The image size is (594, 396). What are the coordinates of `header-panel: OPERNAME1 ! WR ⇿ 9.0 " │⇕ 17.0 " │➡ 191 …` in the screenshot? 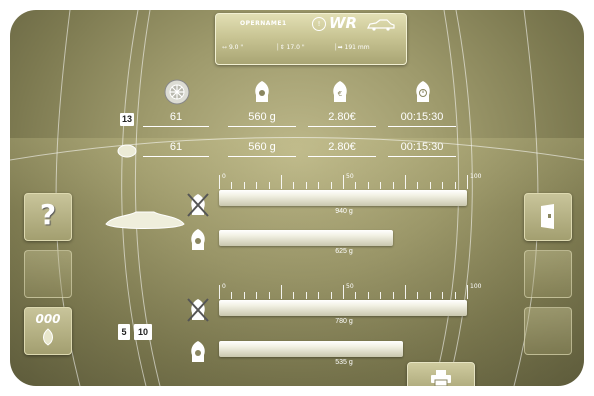 It's located at (311, 39).